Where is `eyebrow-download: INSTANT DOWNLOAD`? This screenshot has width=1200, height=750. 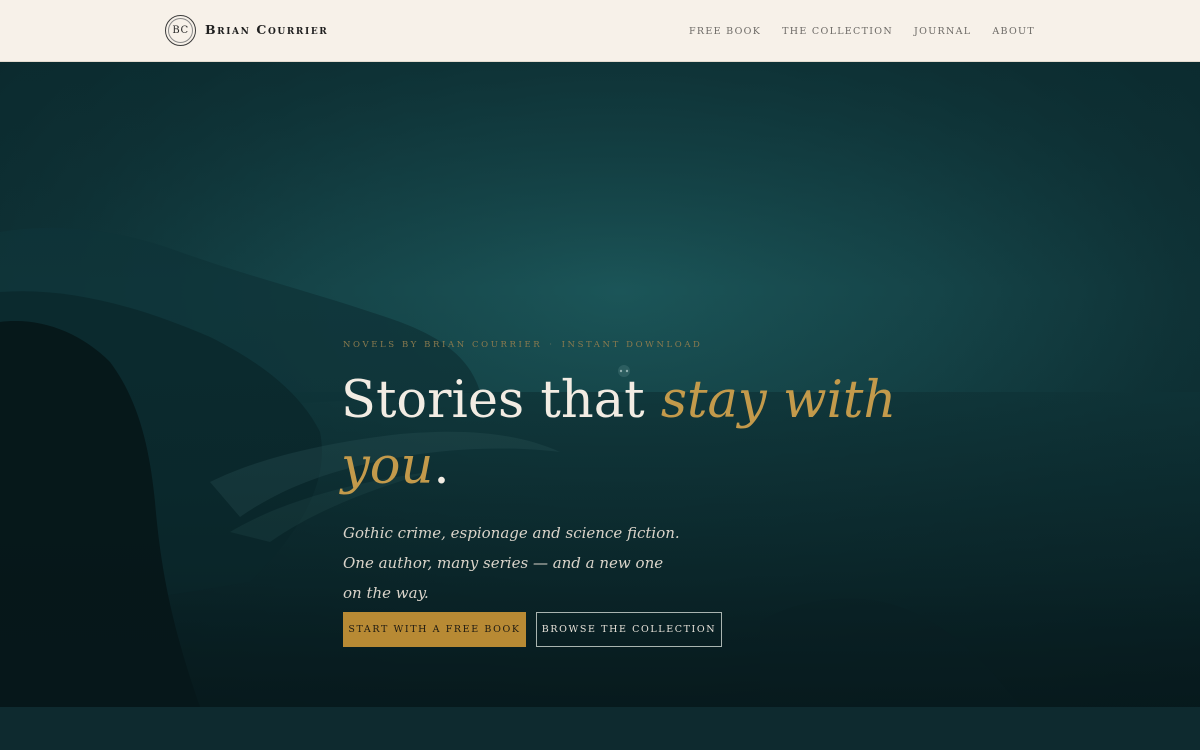
eyebrow-download: INSTANT DOWNLOAD is located at coordinates (632, 345).